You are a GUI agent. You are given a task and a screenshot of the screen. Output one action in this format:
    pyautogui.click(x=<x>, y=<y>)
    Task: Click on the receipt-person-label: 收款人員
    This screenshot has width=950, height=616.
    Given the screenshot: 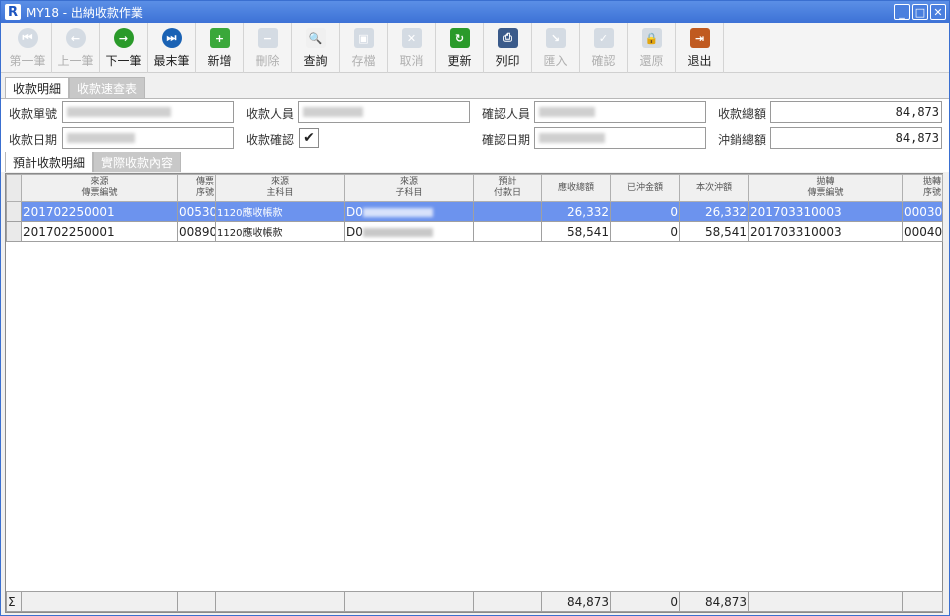 What is the action you would take?
    pyautogui.click(x=270, y=114)
    